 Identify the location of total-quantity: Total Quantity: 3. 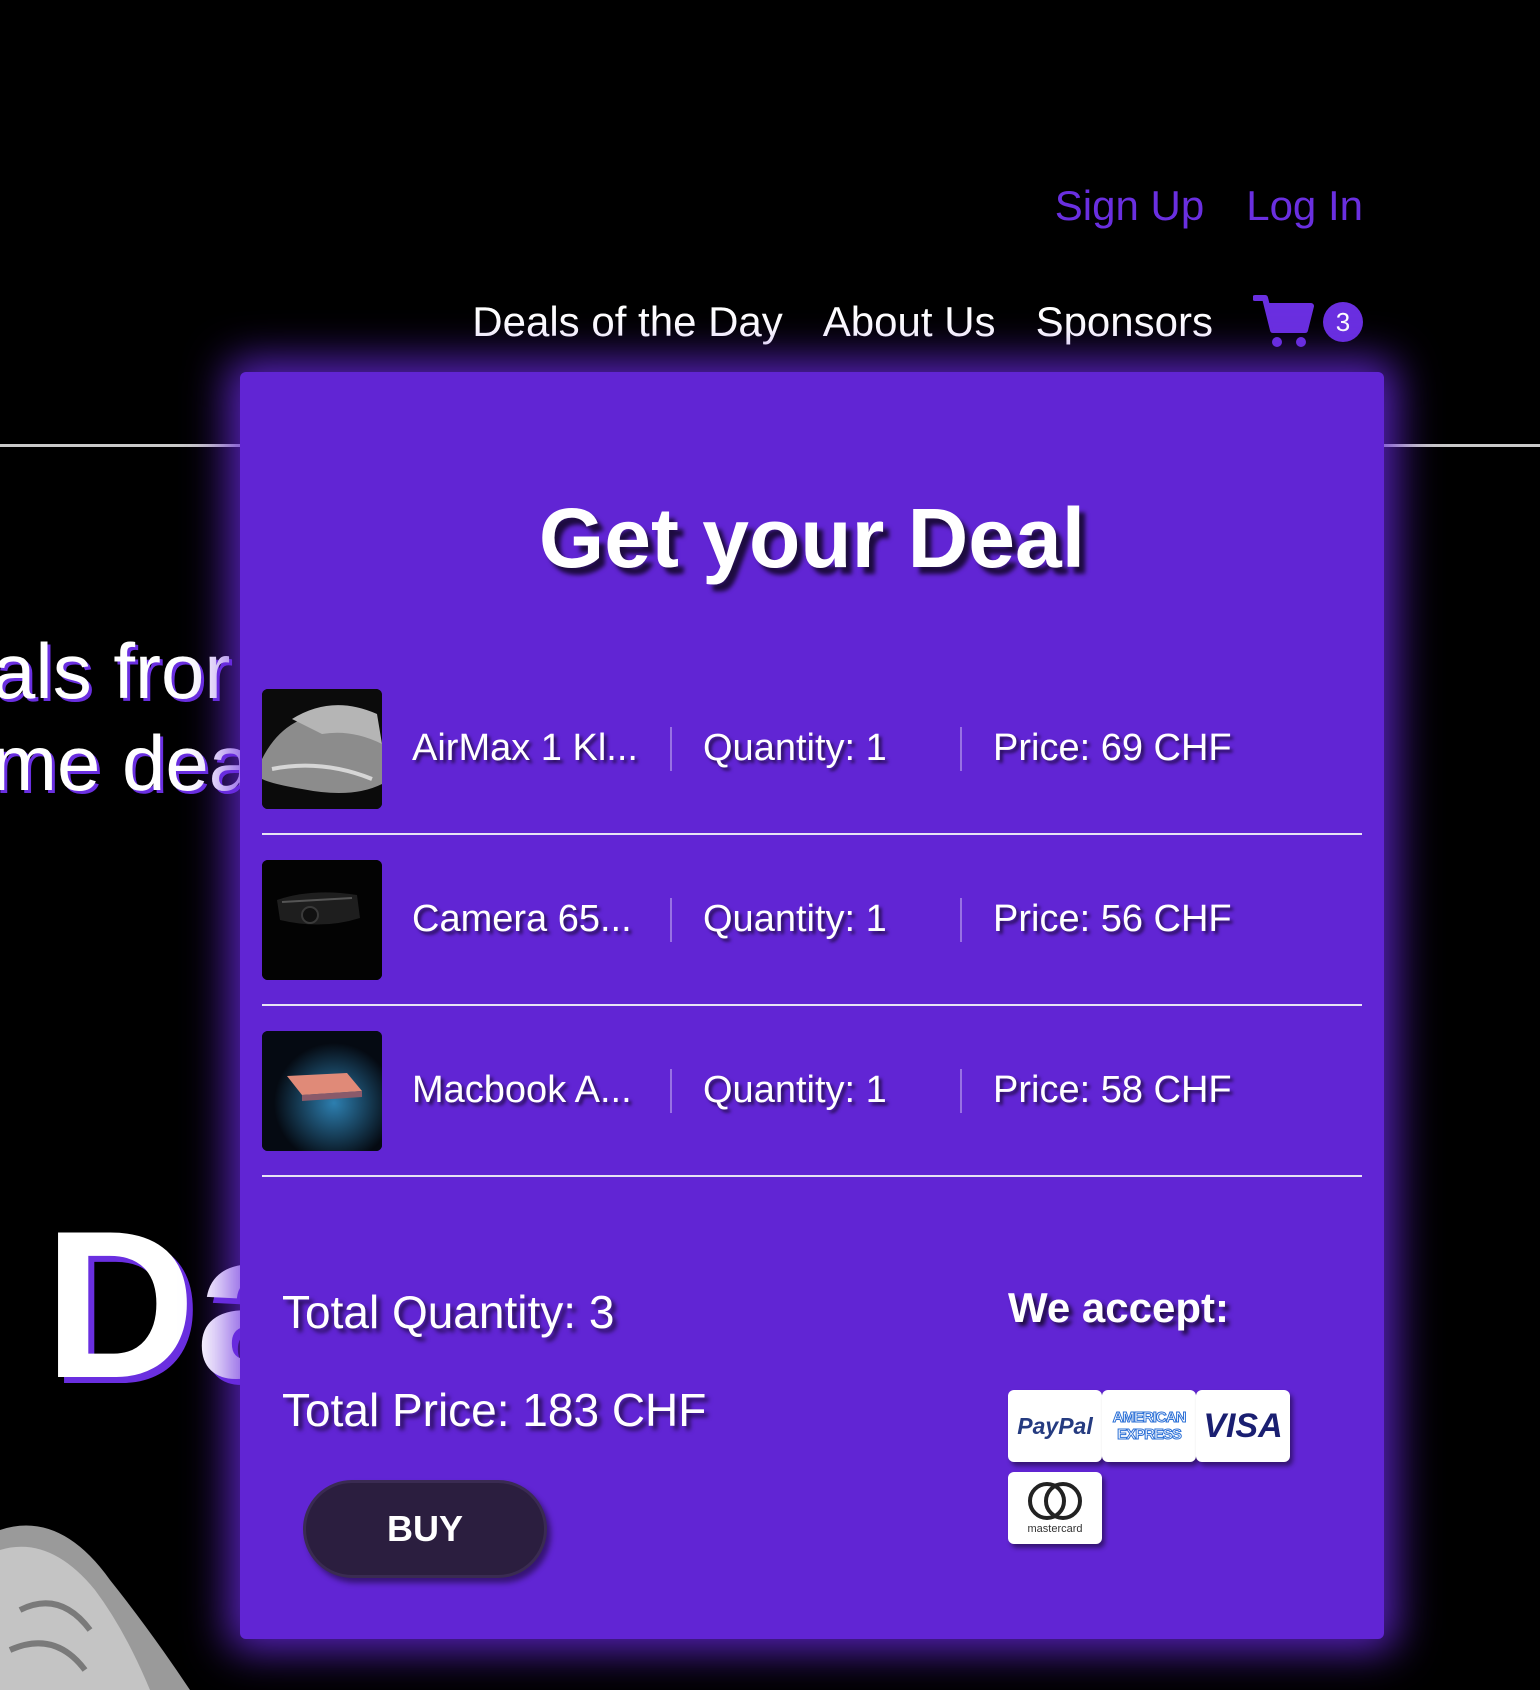
(448, 1312).